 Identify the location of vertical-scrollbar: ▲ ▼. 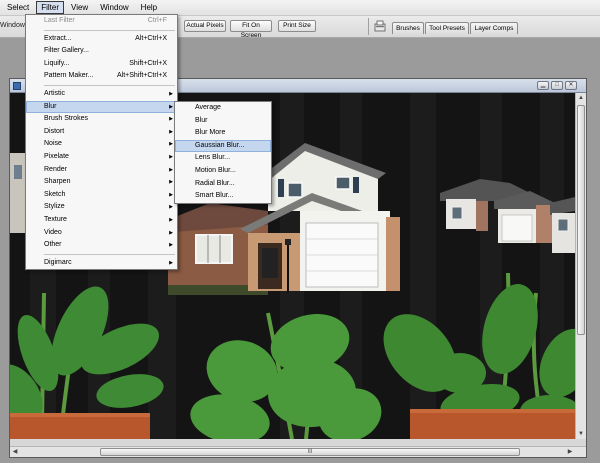
(580, 266).